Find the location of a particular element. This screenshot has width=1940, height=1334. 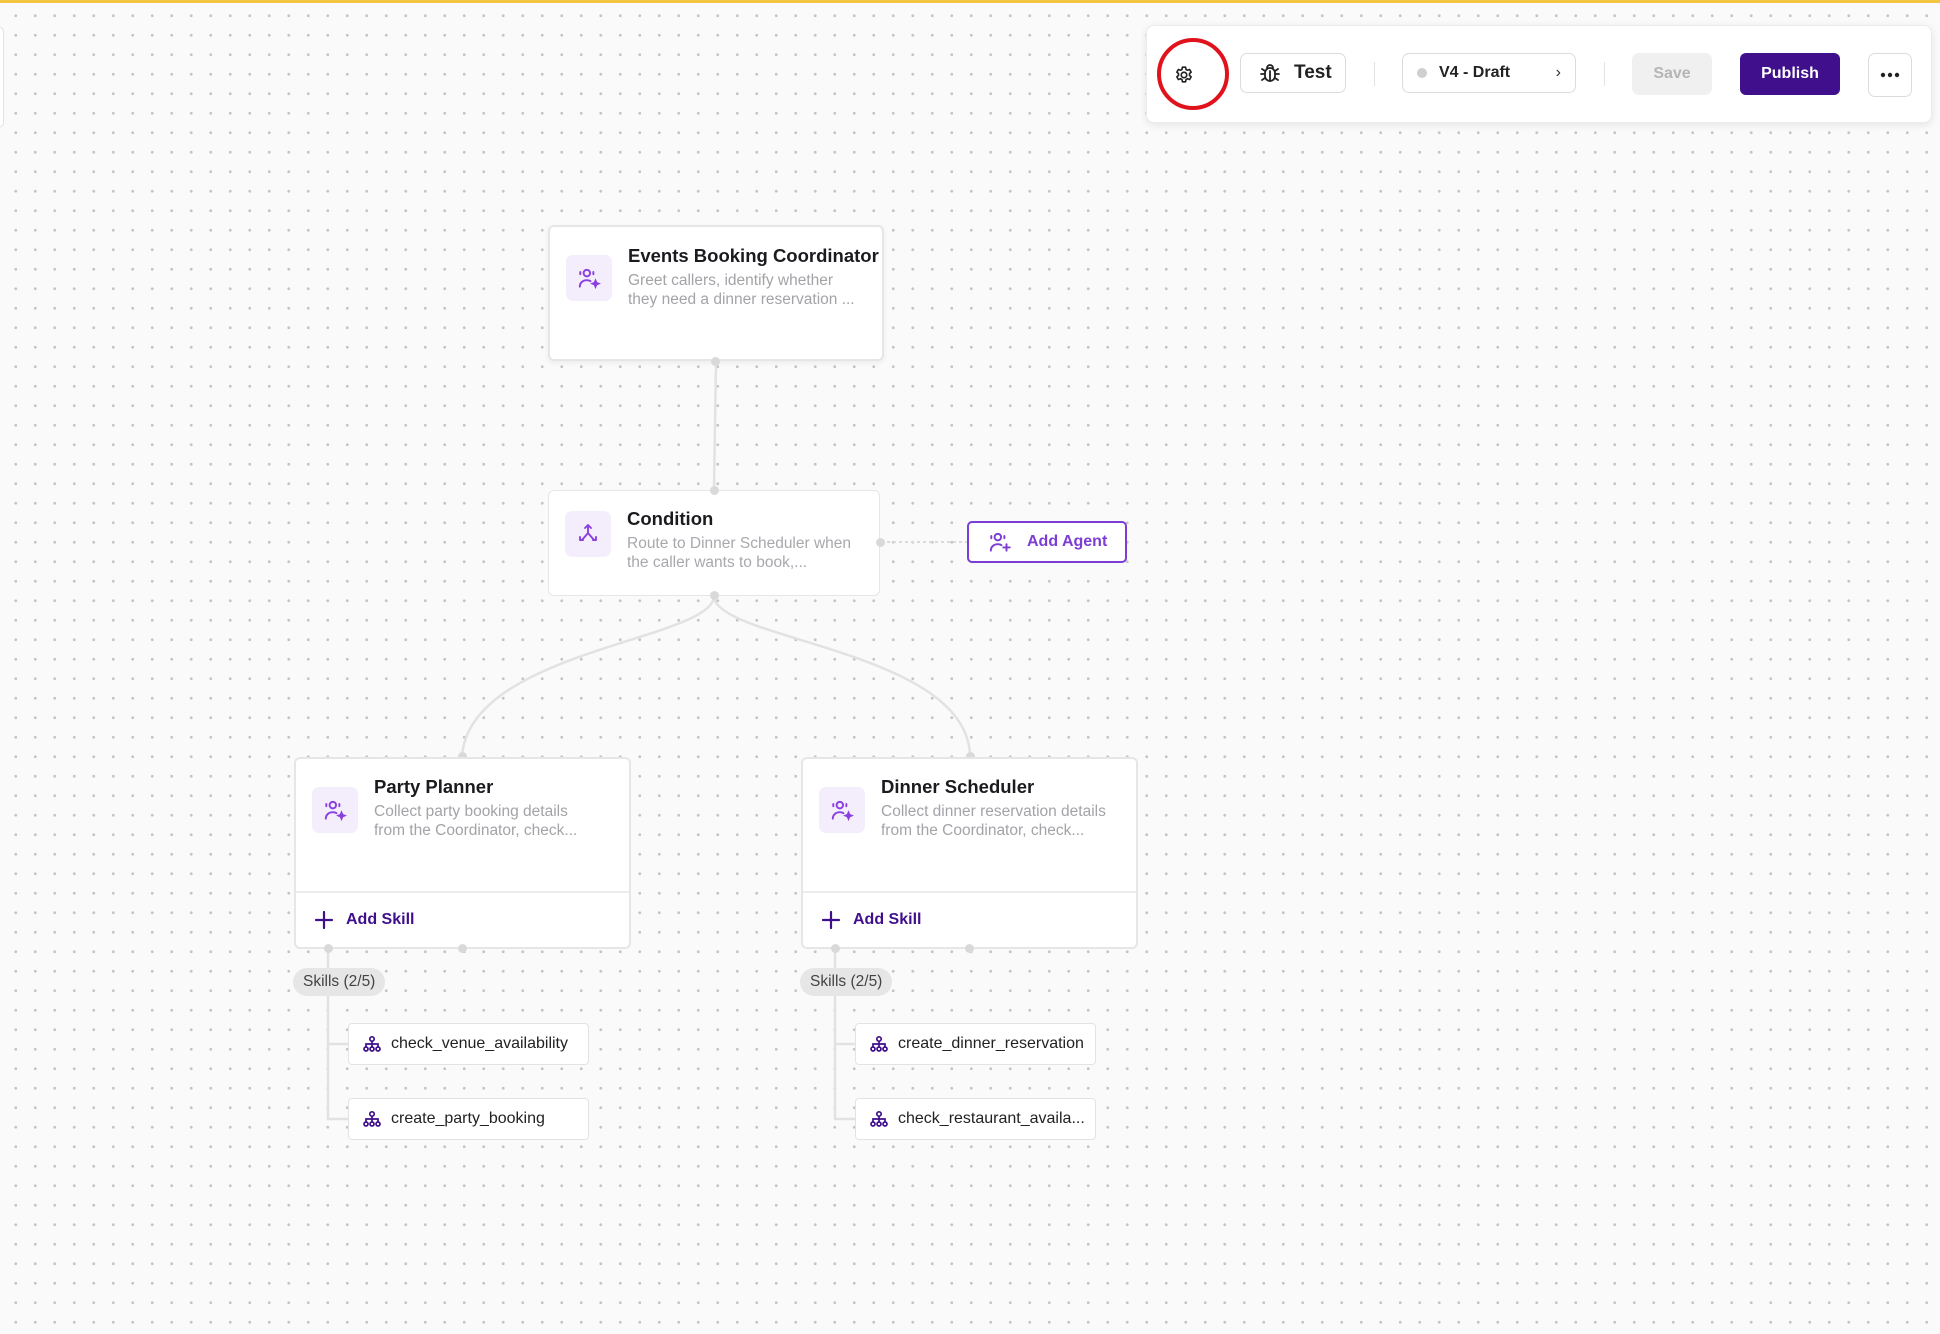

version-status-dot is located at coordinates (1422, 73).